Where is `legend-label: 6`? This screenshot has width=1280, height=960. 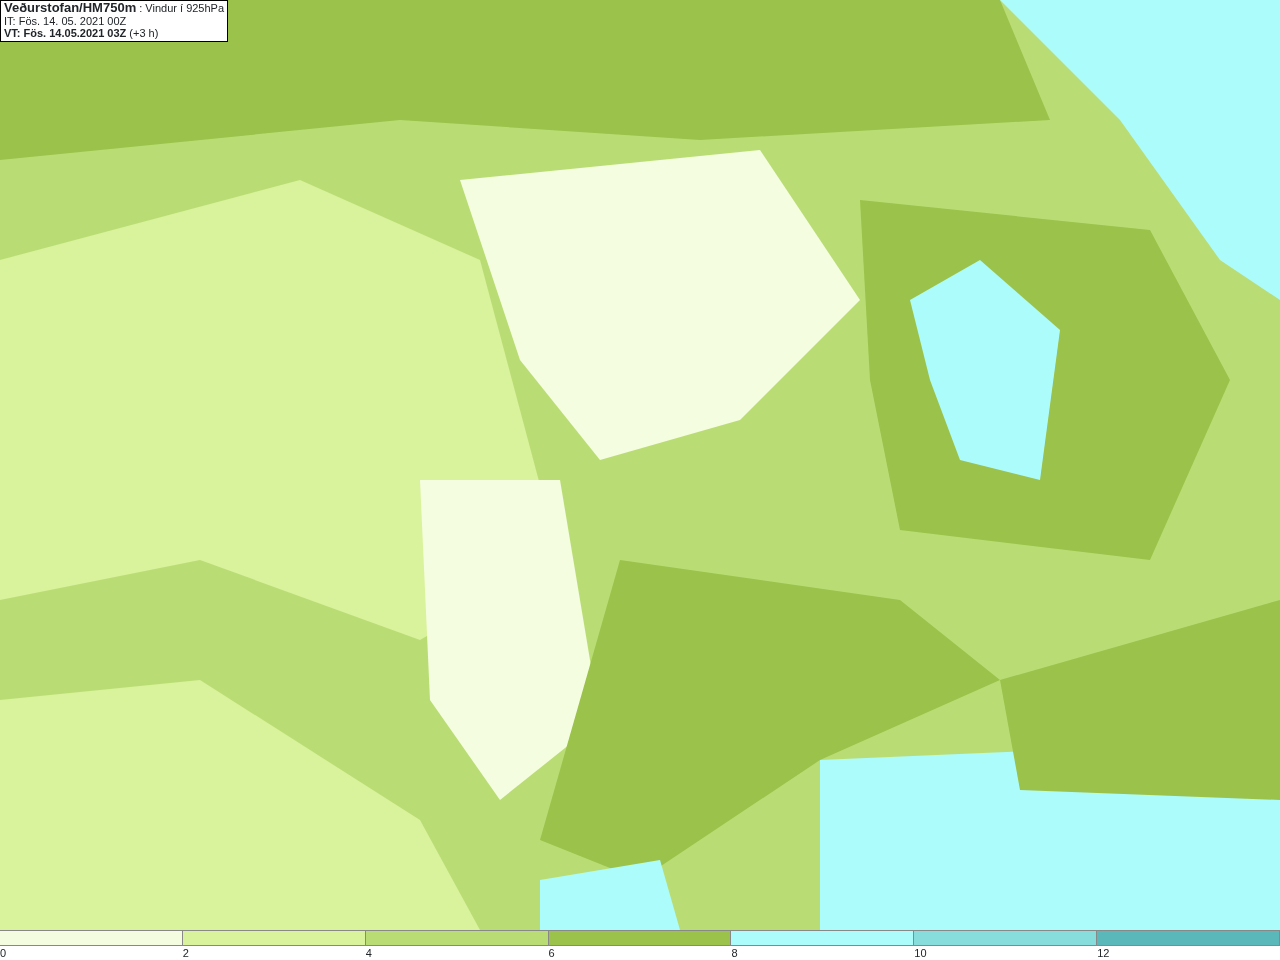
legend-label: 6 is located at coordinates (551, 953).